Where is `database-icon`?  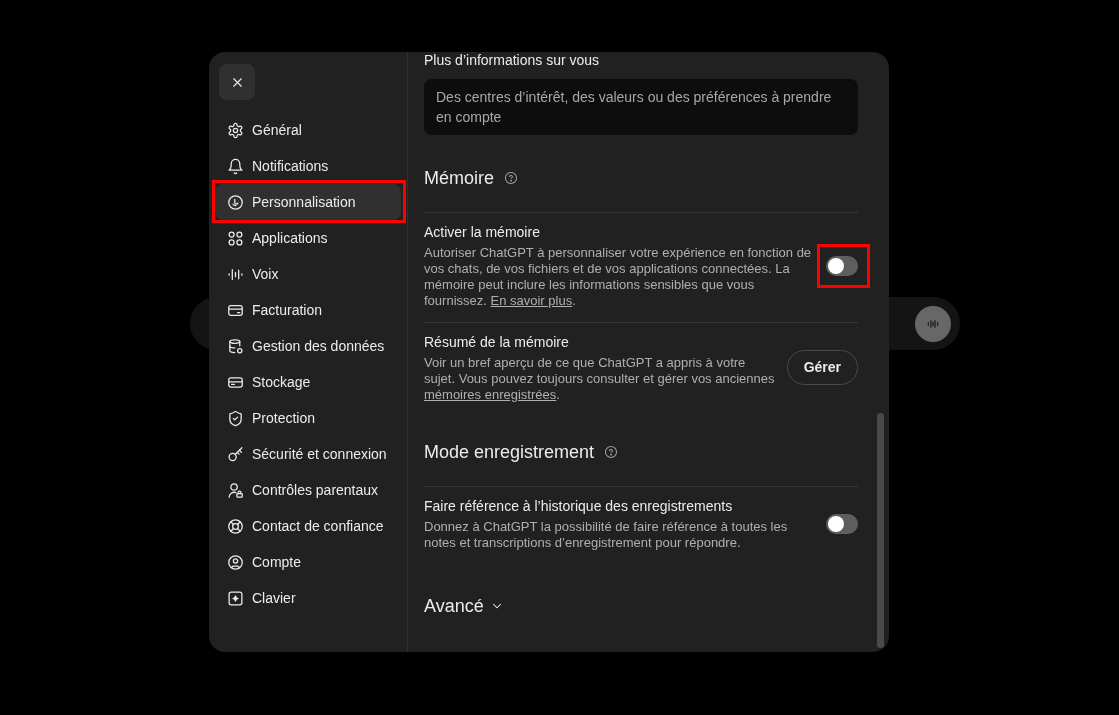 database-icon is located at coordinates (235, 346).